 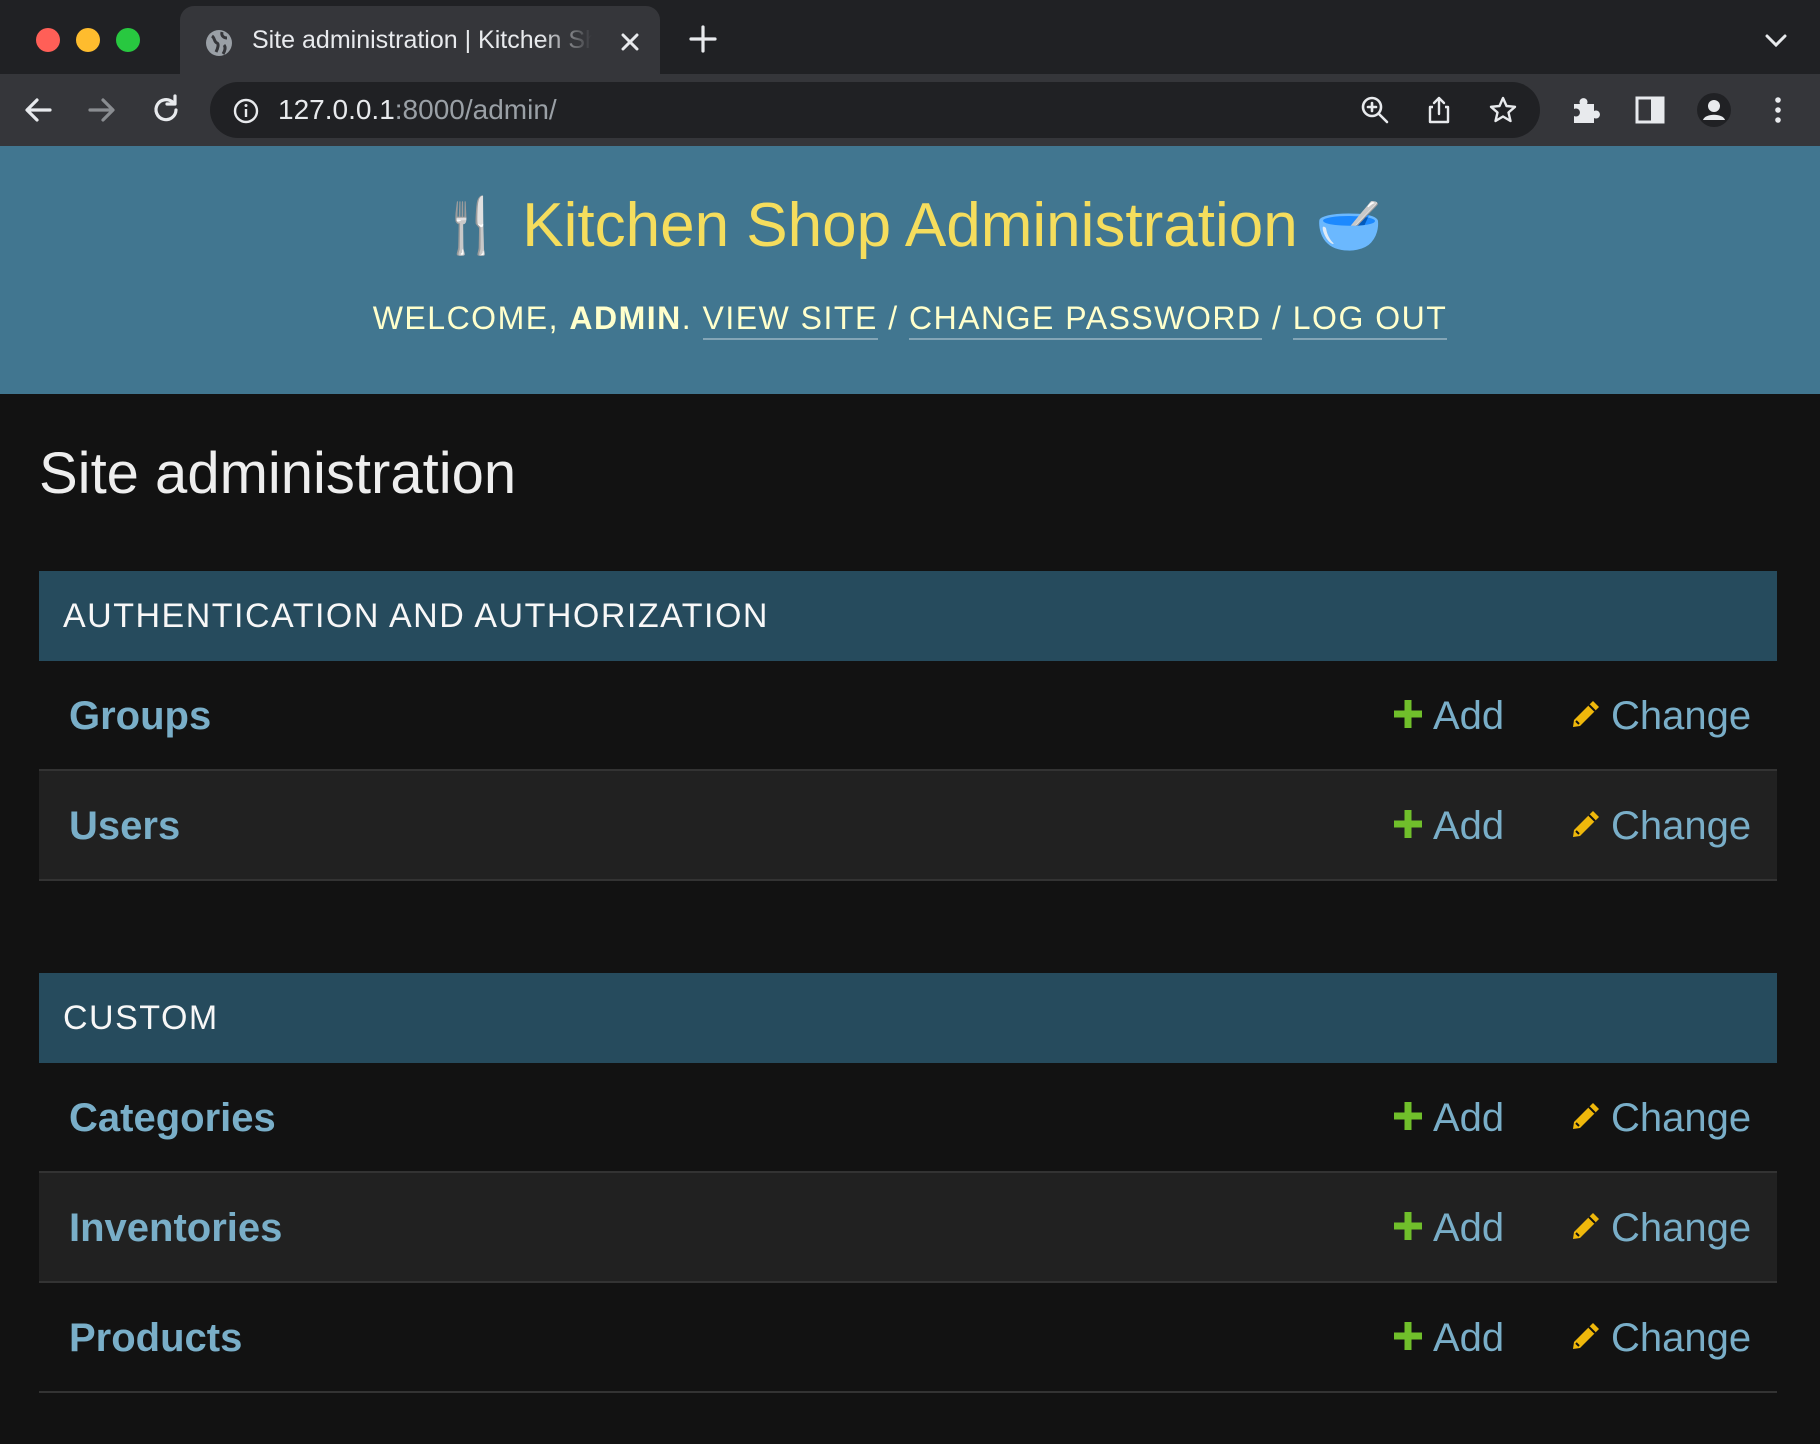 I want to click on model-row-users: Users Add Change, so click(x=908, y=826).